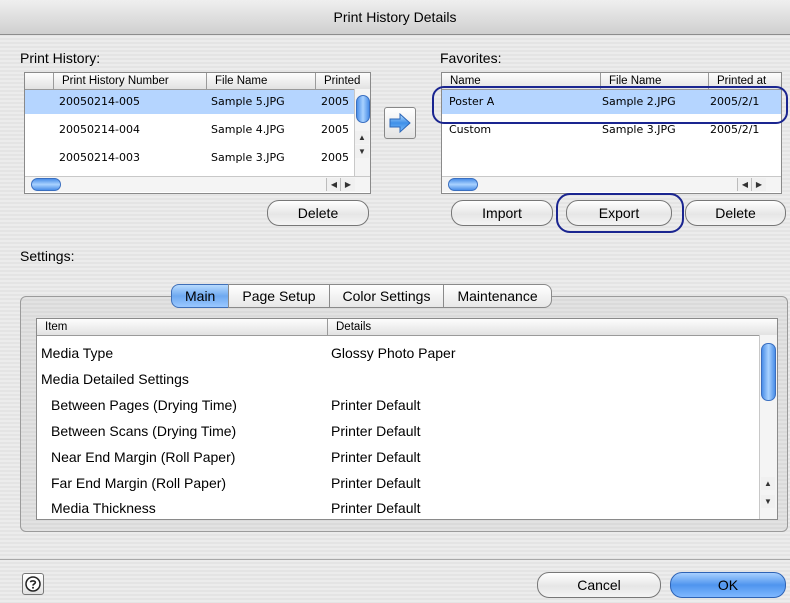 The height and width of the screenshot is (603, 790). I want to click on settings-row: Media Thickness Printer Default, so click(397, 507).